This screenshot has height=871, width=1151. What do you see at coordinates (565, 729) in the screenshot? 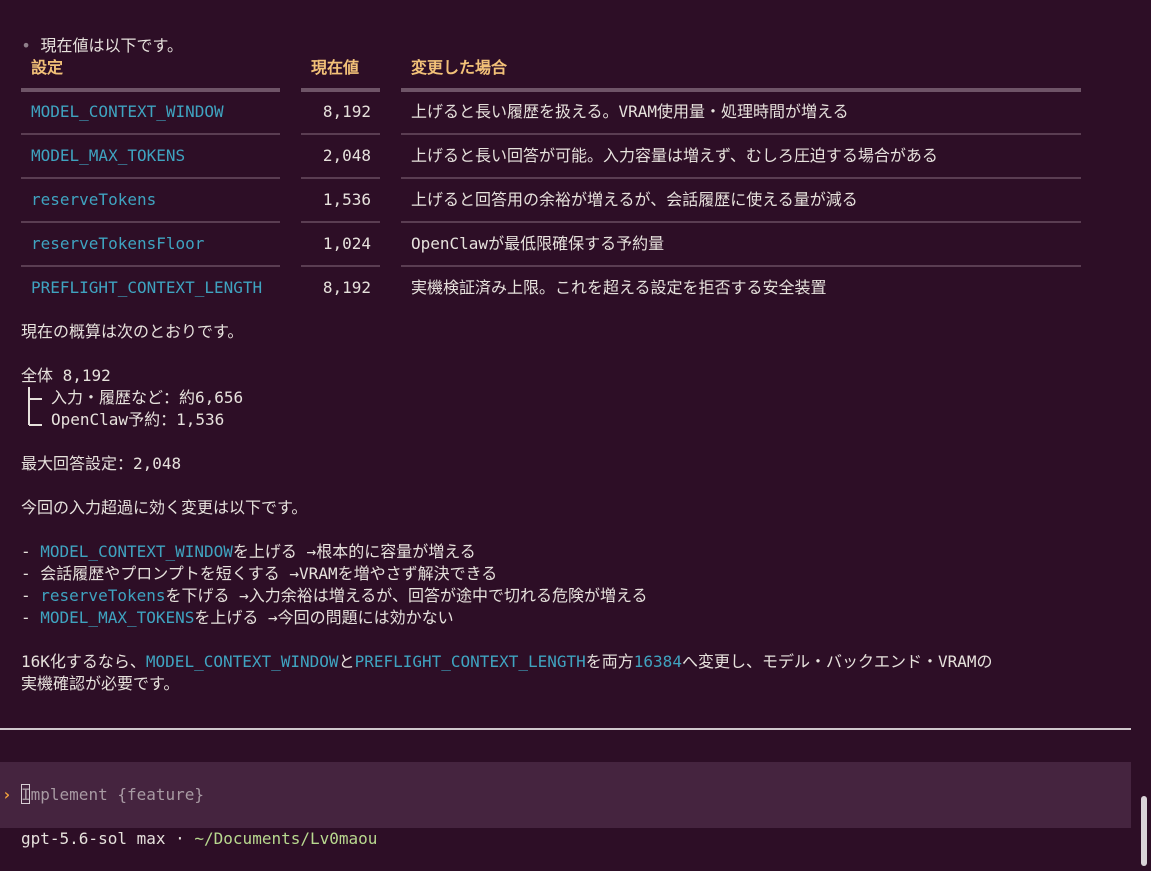
I see `composer-divider` at bounding box center [565, 729].